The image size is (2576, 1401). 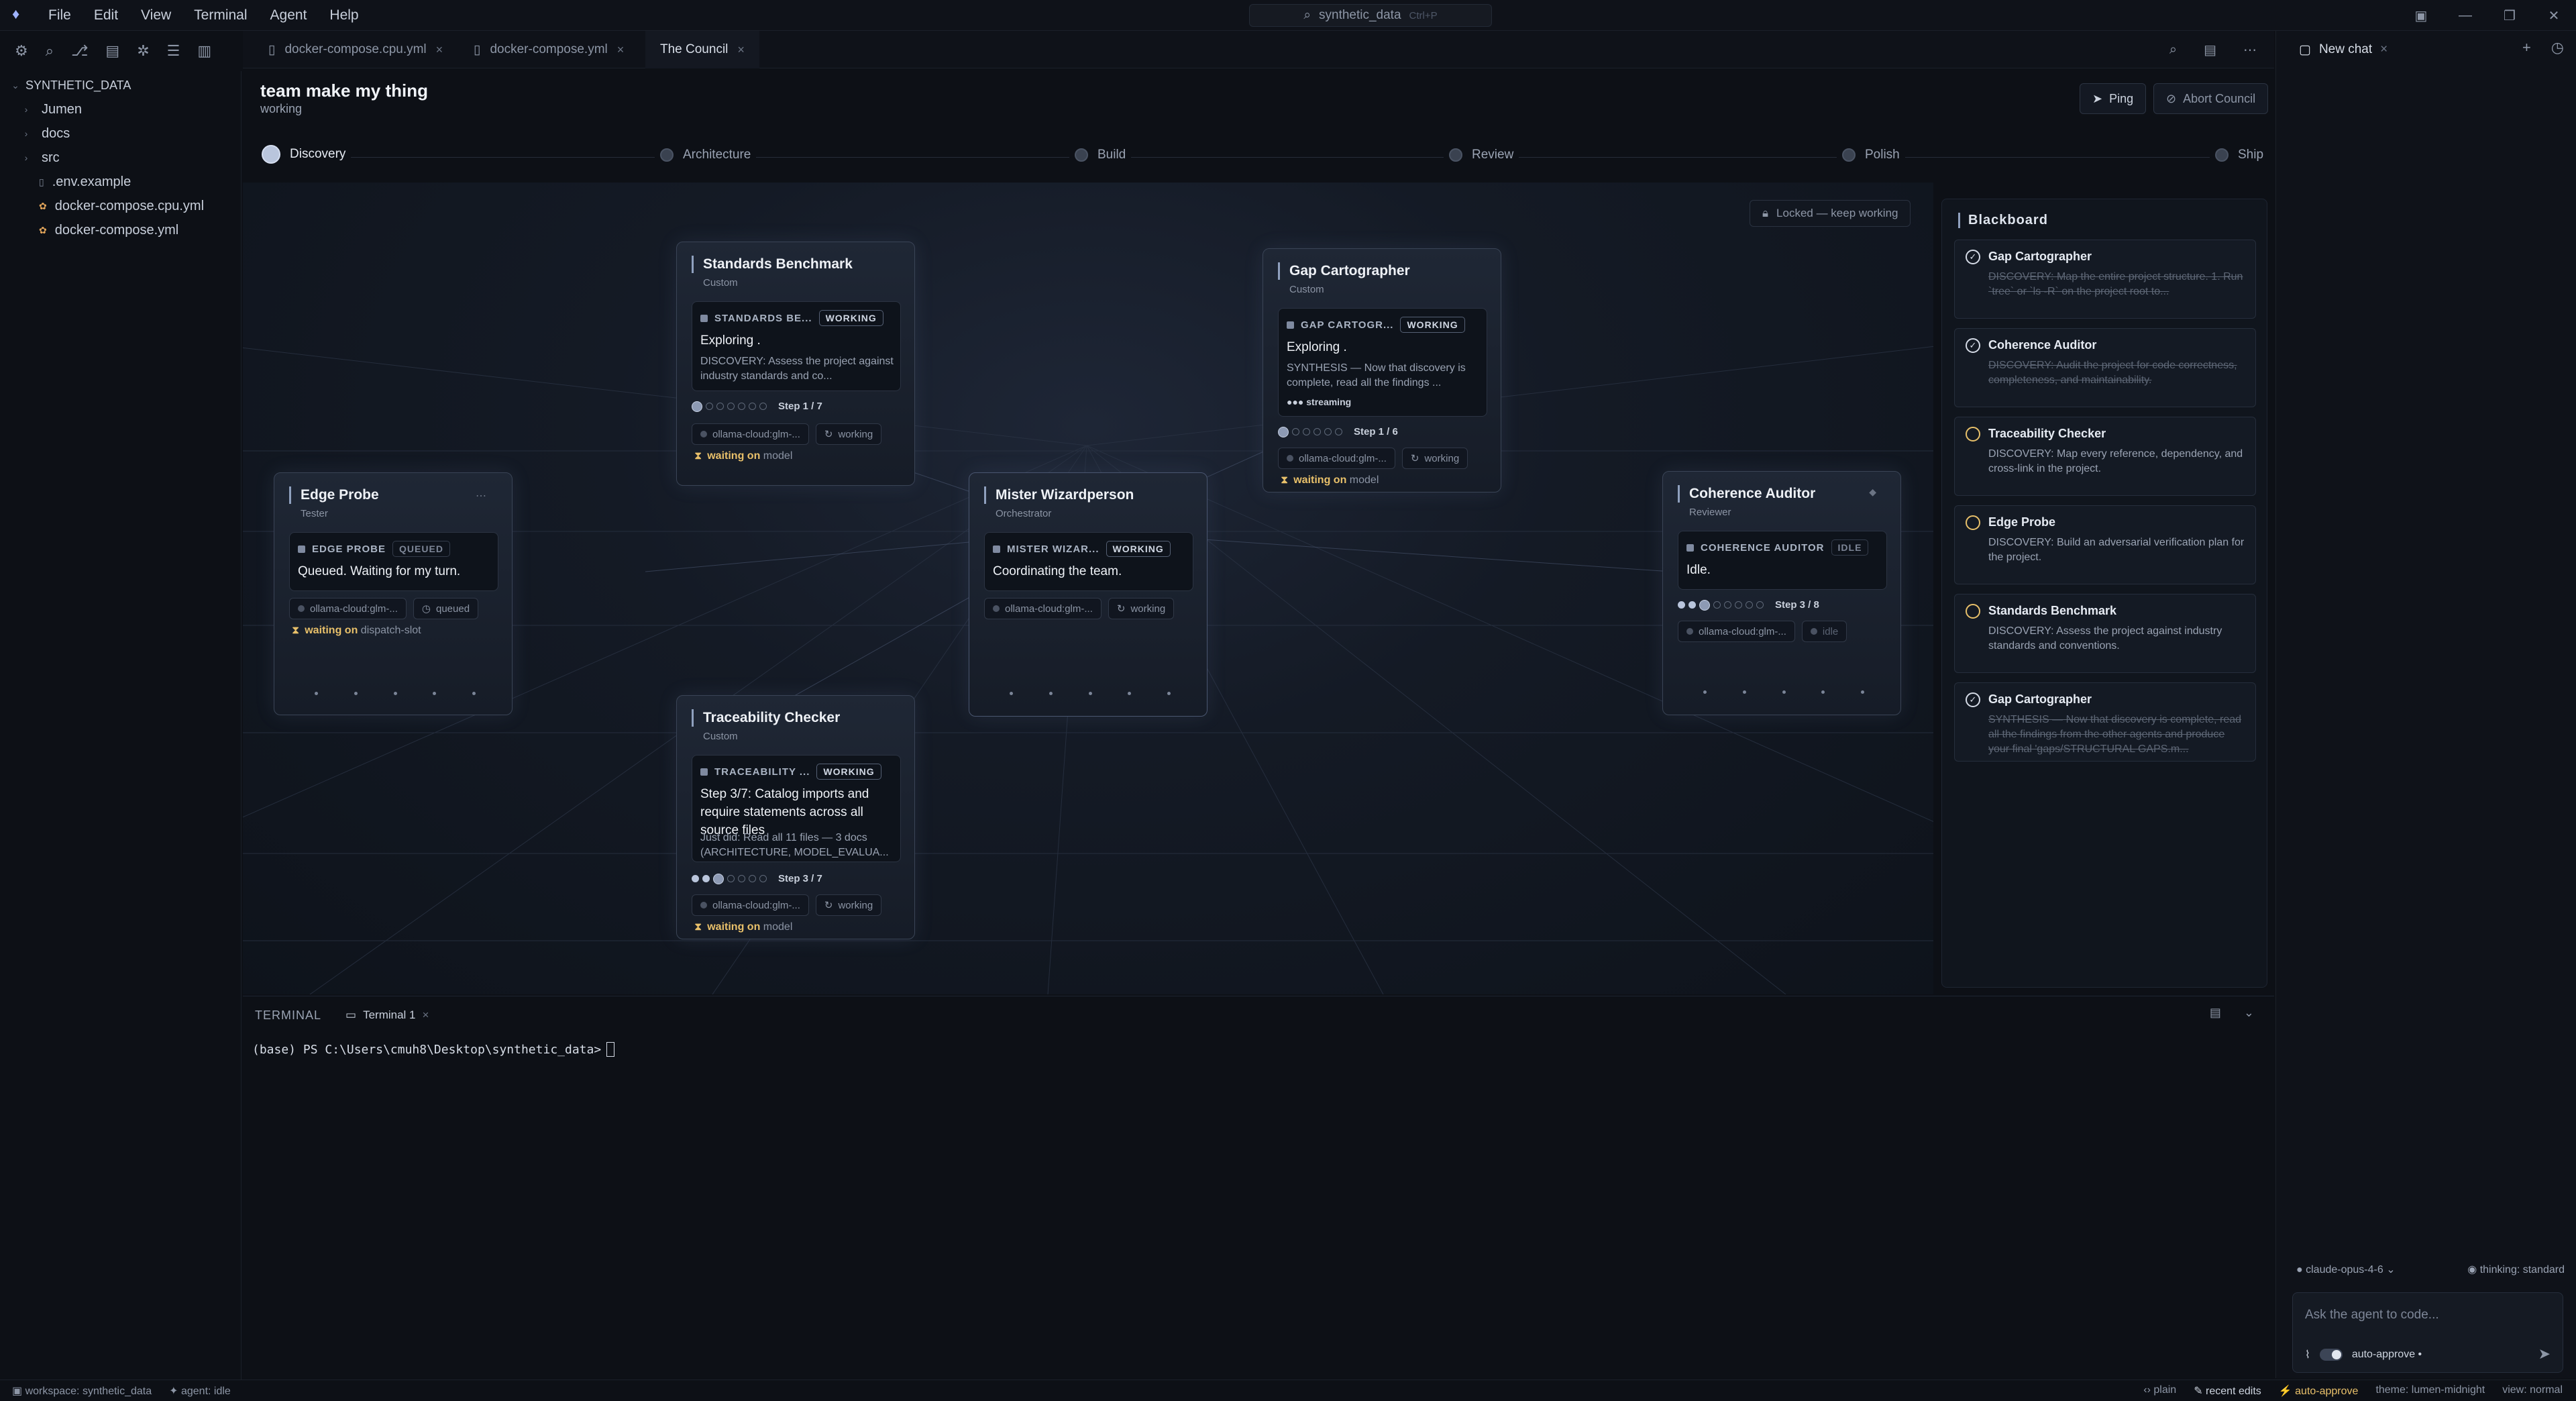 What do you see at coordinates (1830, 213) in the screenshot?
I see `lock-status-pill: 🔒︎ Locked — keep working` at bounding box center [1830, 213].